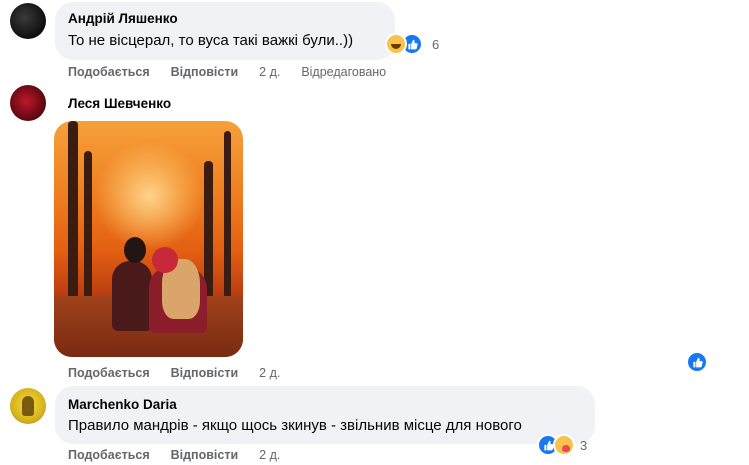 The height and width of the screenshot is (465, 749). What do you see at coordinates (564, 445) in the screenshot?
I see `care-icon` at bounding box center [564, 445].